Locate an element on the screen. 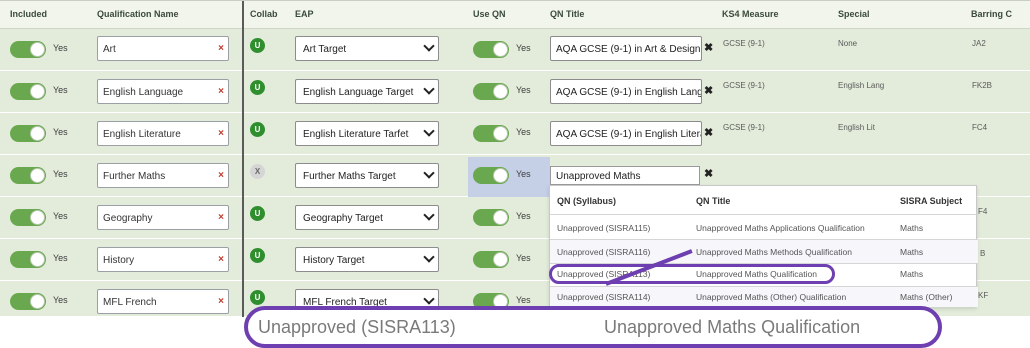 The image size is (1030, 348). qn-search-input: Unapproved Maths is located at coordinates (625, 175).